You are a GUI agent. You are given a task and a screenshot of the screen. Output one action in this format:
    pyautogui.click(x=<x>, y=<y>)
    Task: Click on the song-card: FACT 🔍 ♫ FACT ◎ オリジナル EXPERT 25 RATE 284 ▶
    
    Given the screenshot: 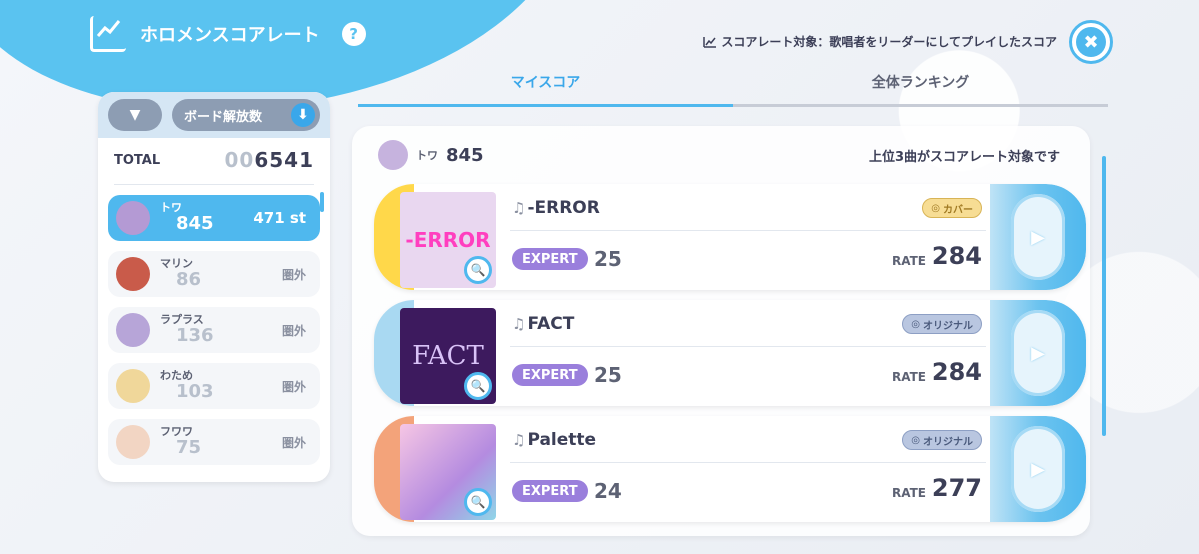 What is the action you would take?
    pyautogui.click(x=730, y=353)
    